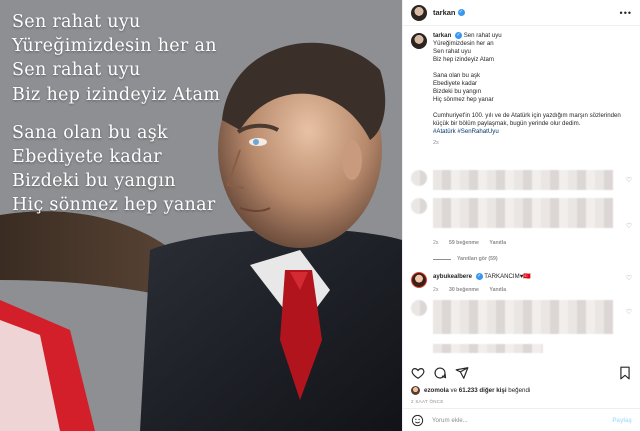 The height and width of the screenshot is (431, 640). Describe the element at coordinates (417, 420) in the screenshot. I see `emoji-icon` at that location.